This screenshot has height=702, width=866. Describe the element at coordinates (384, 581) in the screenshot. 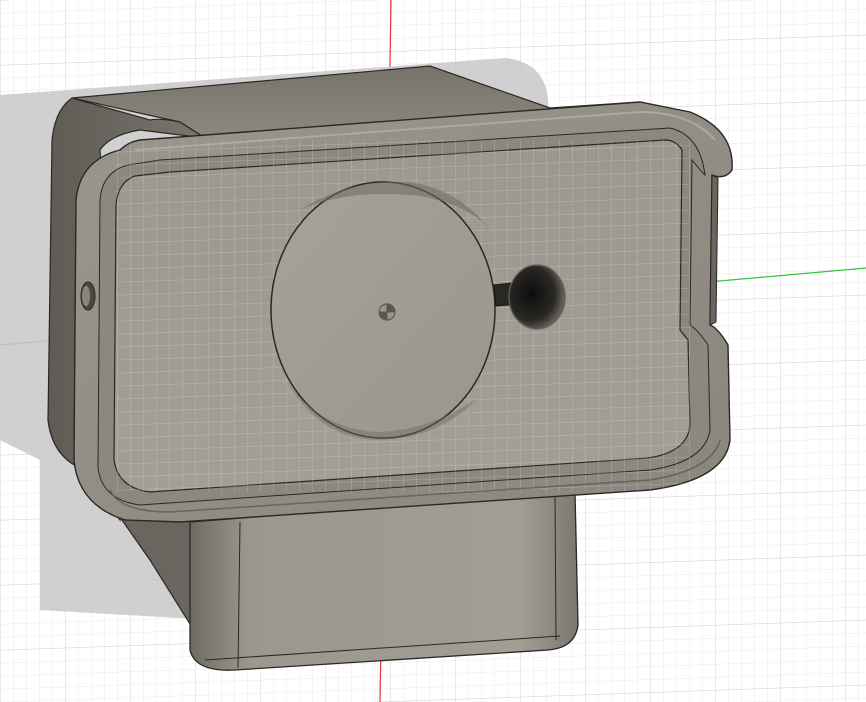

I see `lower-block` at that location.